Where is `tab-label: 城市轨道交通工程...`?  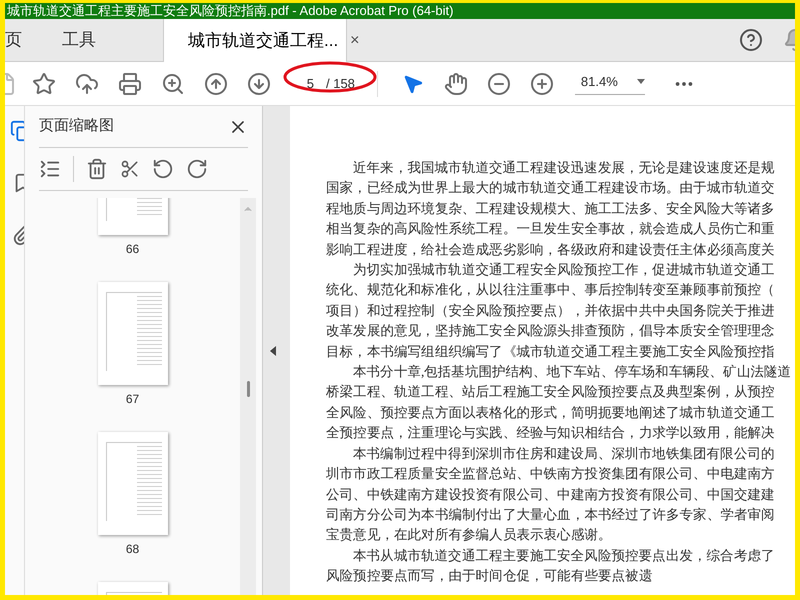
tab-label: 城市轨道交通工程... is located at coordinates (263, 41).